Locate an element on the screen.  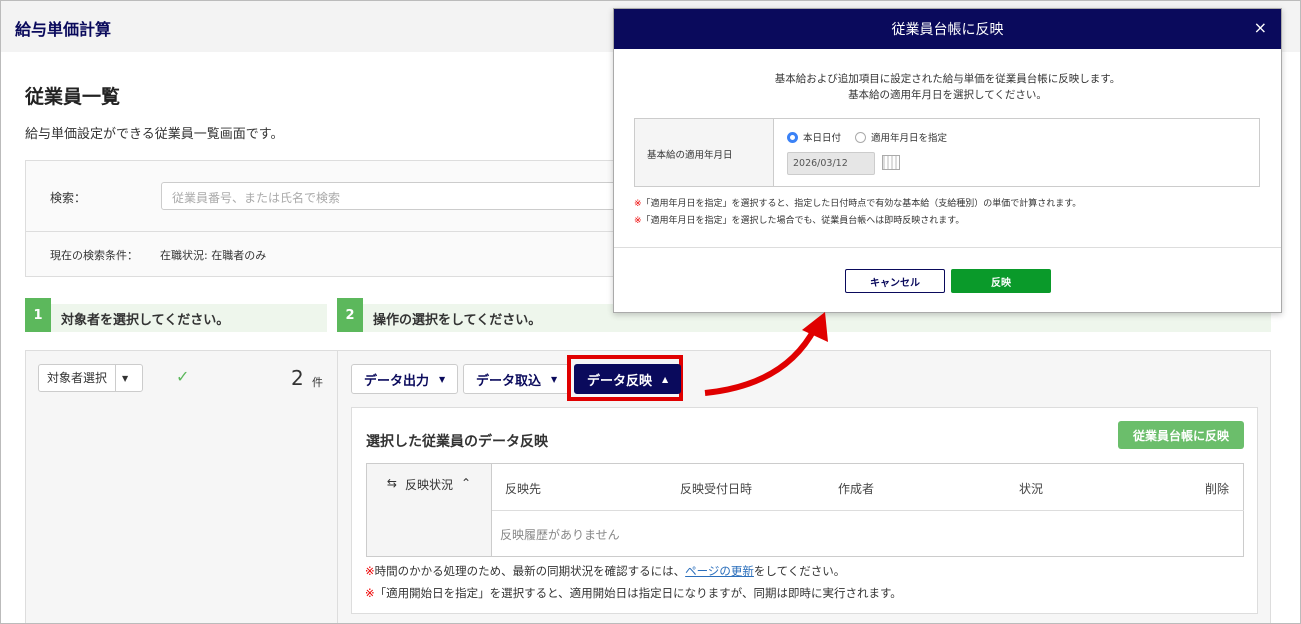
data-export-button: データ出力 ▼ is located at coordinates (405, 379).